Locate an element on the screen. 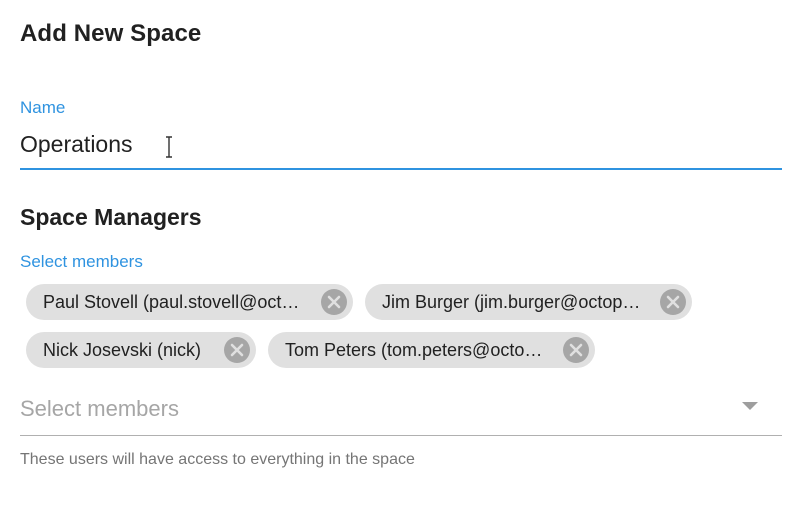 The width and height of the screenshot is (806, 508). dropdown-arrow-icon is located at coordinates (750, 406).